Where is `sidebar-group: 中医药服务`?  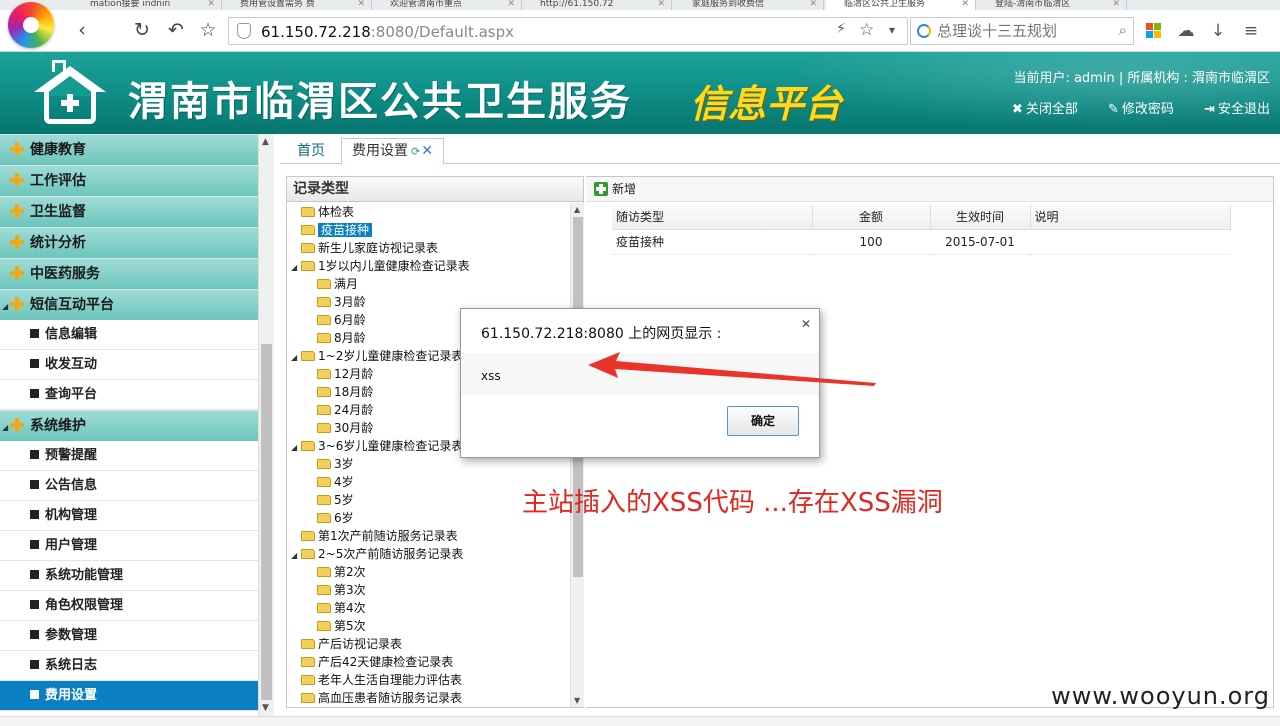
sidebar-group: 中医药服务 is located at coordinates (129, 273).